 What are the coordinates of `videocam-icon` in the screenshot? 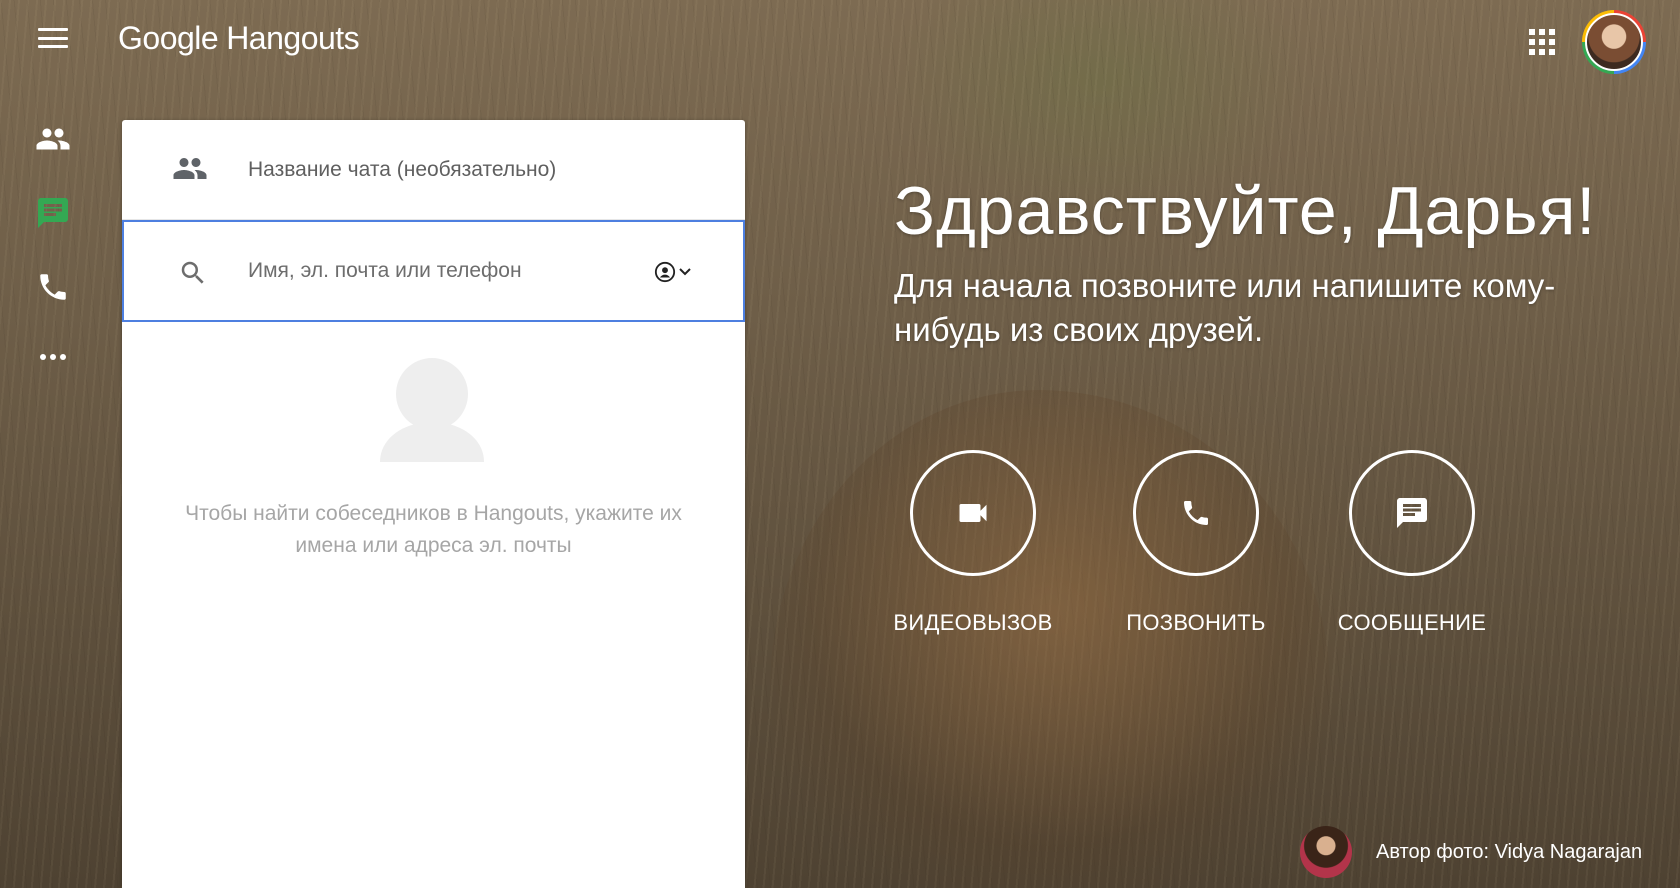 It's located at (973, 513).